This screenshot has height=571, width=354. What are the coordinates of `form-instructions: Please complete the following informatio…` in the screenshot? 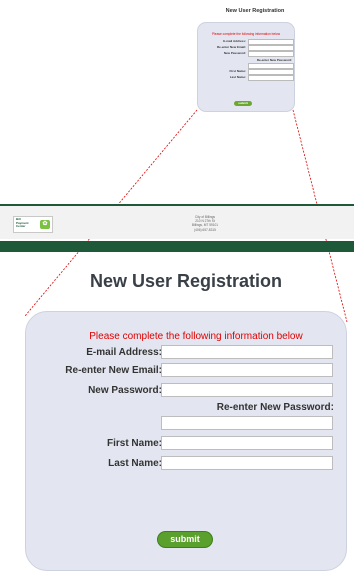 It's located at (196, 336).